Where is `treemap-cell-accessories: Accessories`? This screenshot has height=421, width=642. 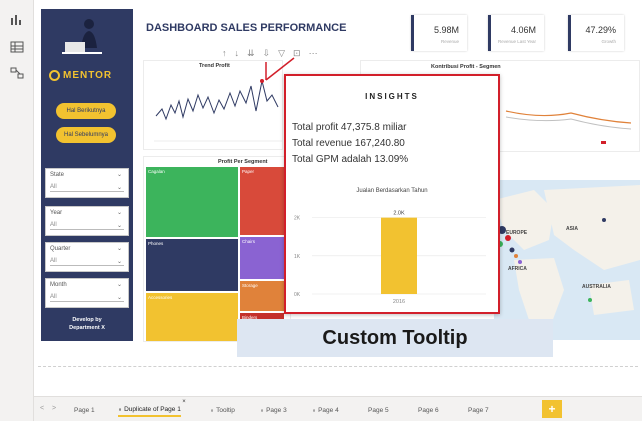 treemap-cell-accessories: Accessories is located at coordinates (192, 317).